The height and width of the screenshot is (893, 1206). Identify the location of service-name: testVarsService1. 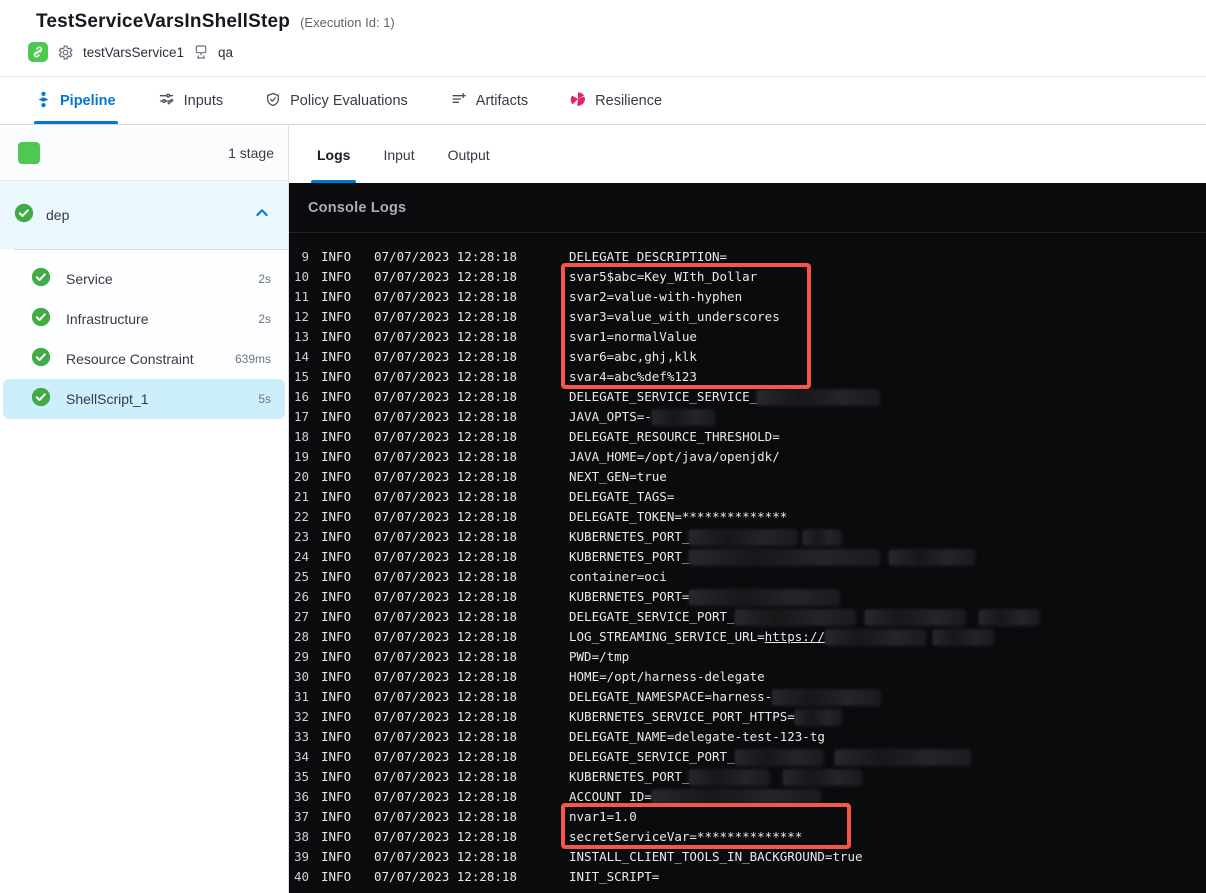
(133, 52).